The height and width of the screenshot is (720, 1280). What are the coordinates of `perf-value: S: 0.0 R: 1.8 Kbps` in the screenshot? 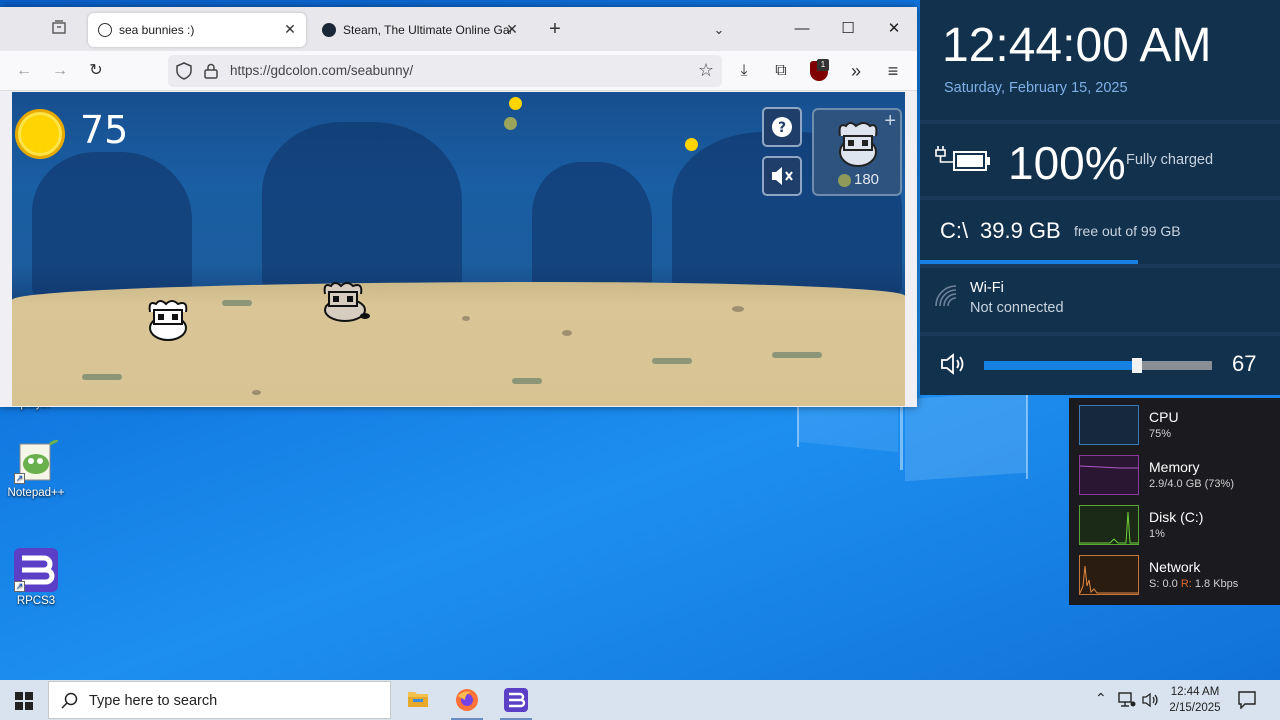 It's located at (1193, 584).